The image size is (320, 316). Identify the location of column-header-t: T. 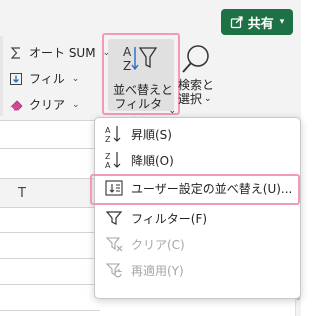
(22, 193).